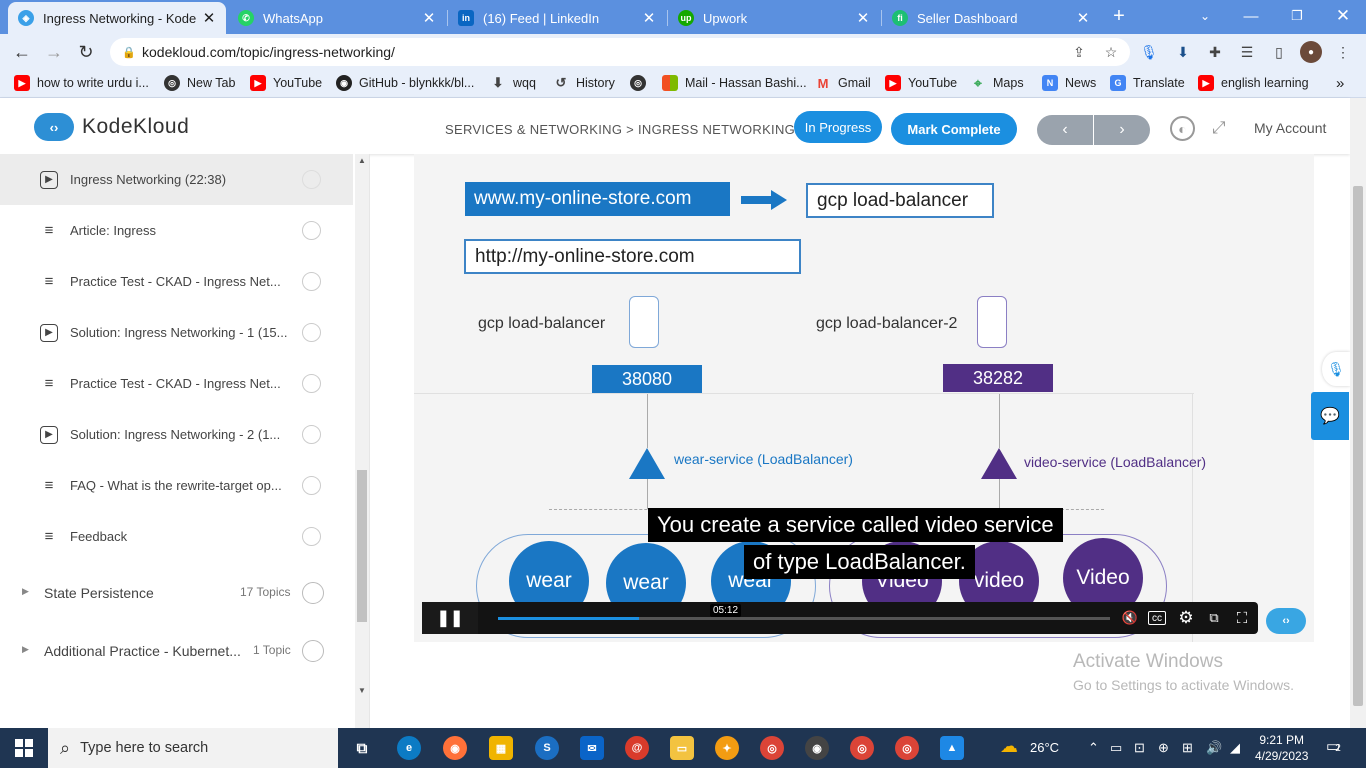 This screenshot has height=768, width=1366. What do you see at coordinates (362, 546) in the screenshot?
I see `sidebar-scroll-thumb` at bounding box center [362, 546].